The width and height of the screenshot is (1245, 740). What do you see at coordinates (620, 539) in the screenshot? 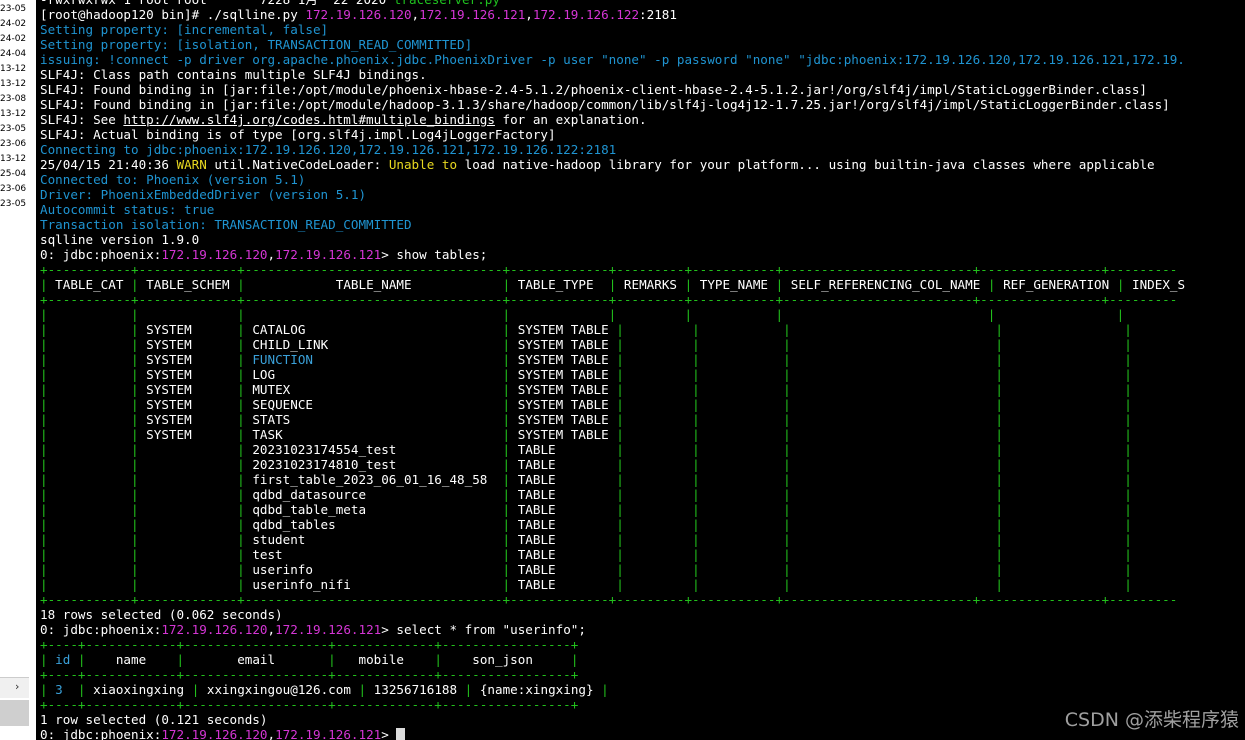
I see `terminal-line: | | | student | TABLE | | | | |` at bounding box center [620, 539].